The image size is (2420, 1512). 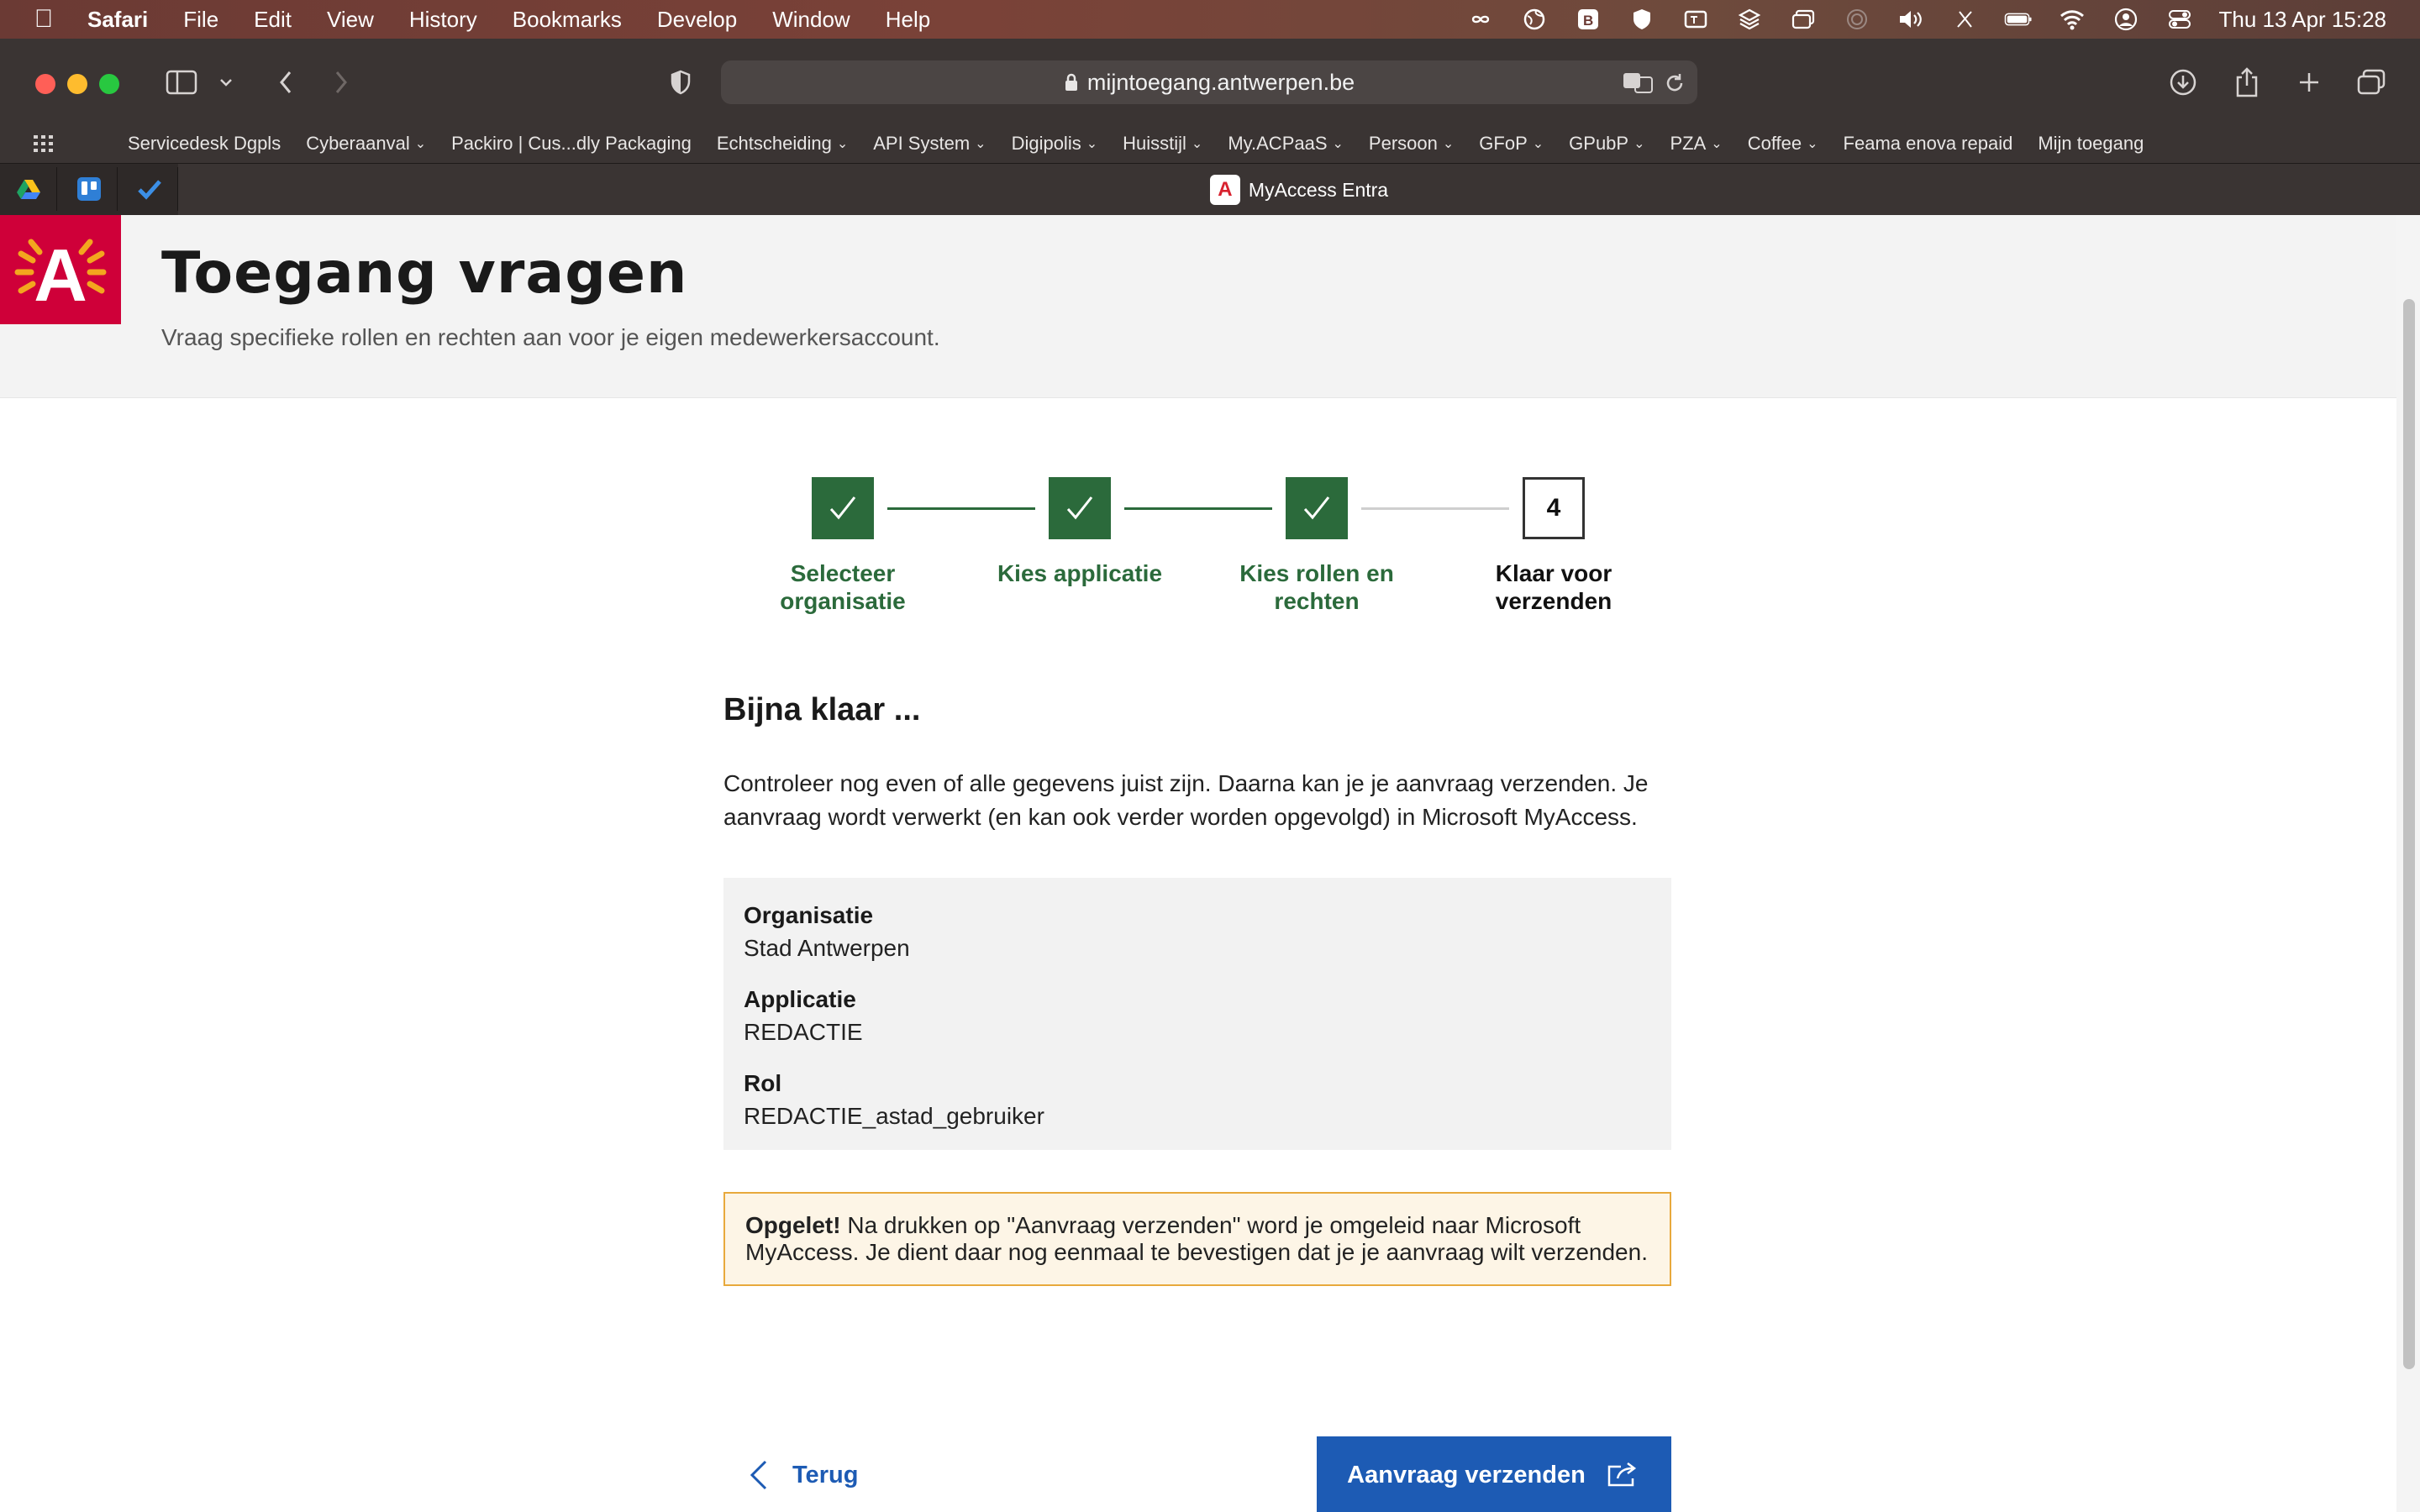 What do you see at coordinates (793, 1225) in the screenshot?
I see `warning-title: Opgelet!` at bounding box center [793, 1225].